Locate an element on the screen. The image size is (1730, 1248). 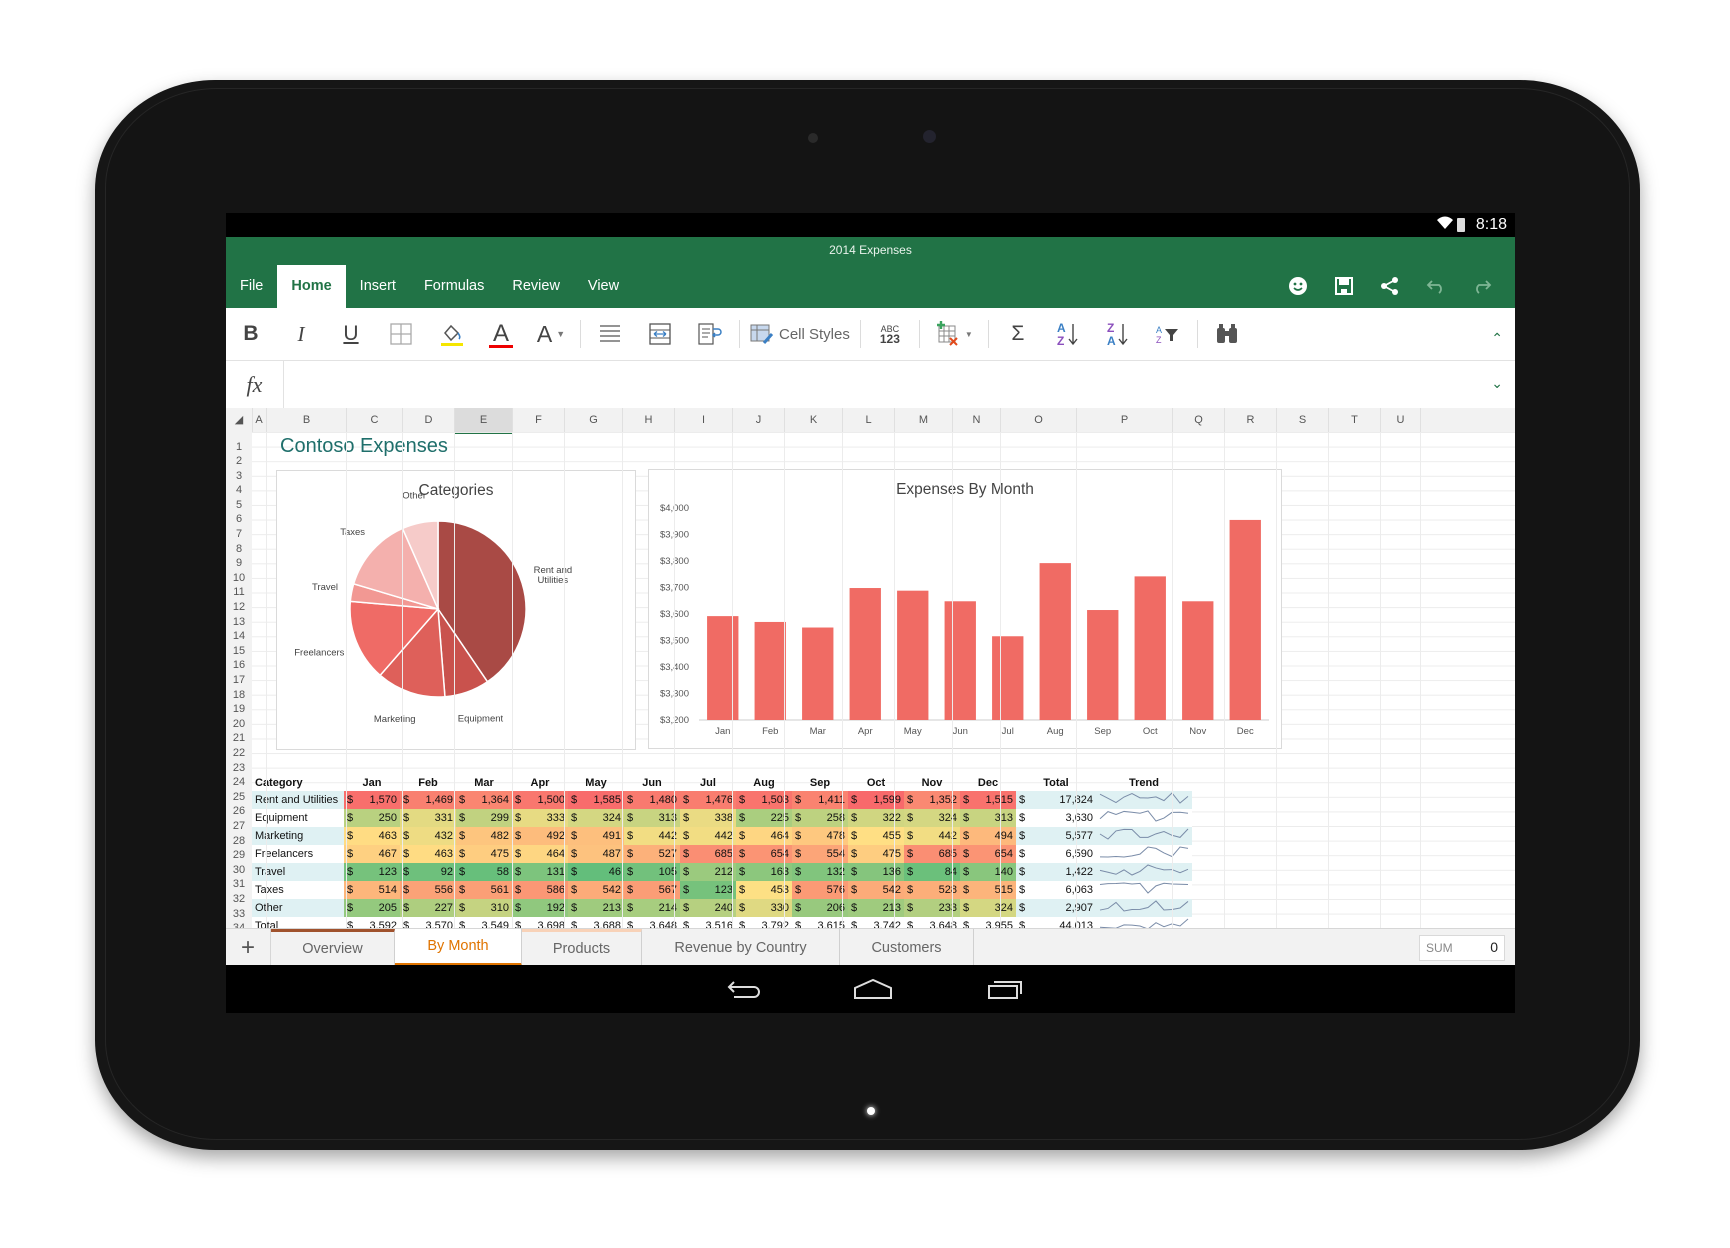
value-cell: 1,599 is located at coordinates (884, 799).